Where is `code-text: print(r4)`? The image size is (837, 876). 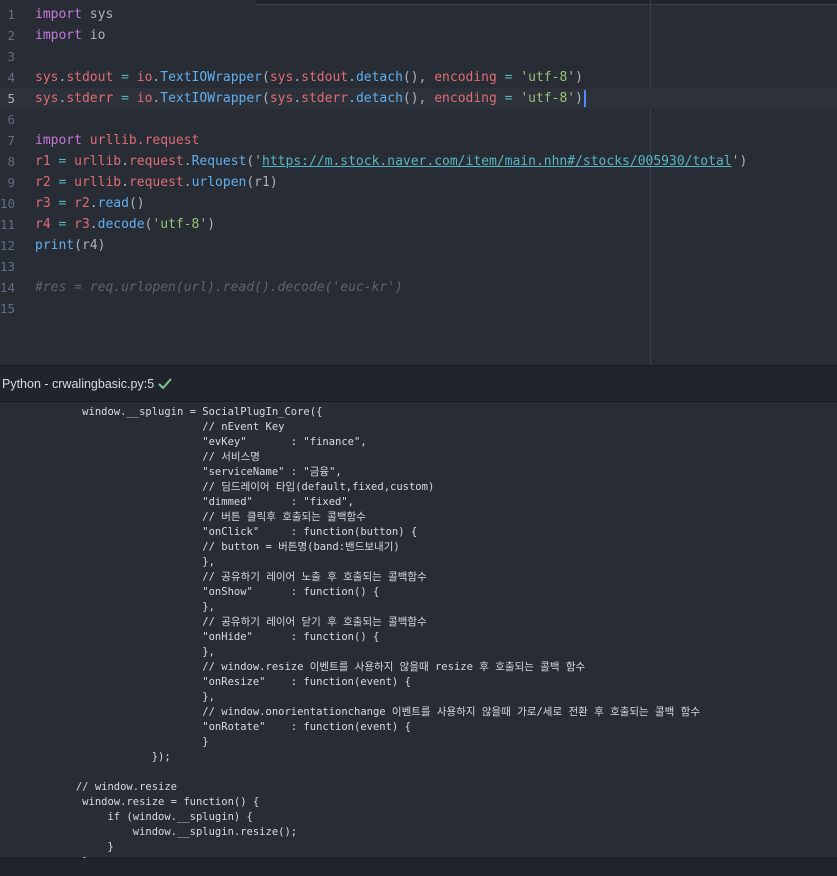 code-text: print(r4) is located at coordinates (70, 245).